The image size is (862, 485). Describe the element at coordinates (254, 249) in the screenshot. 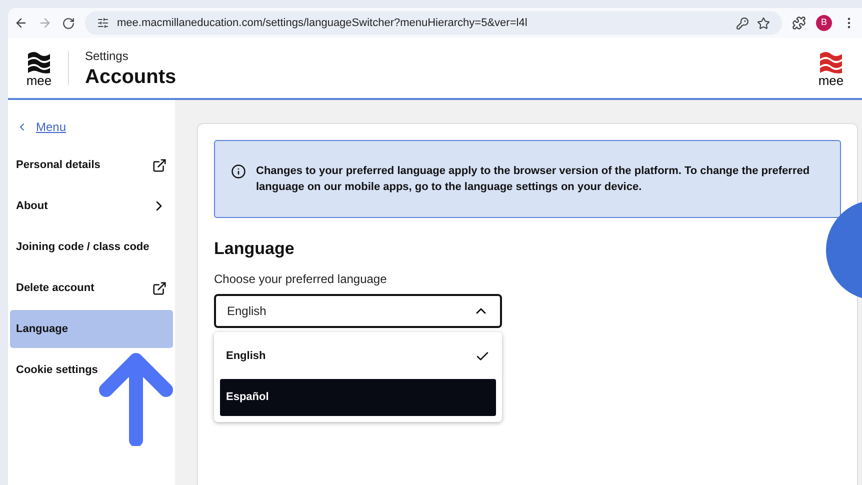

I see `section-title: Language` at that location.